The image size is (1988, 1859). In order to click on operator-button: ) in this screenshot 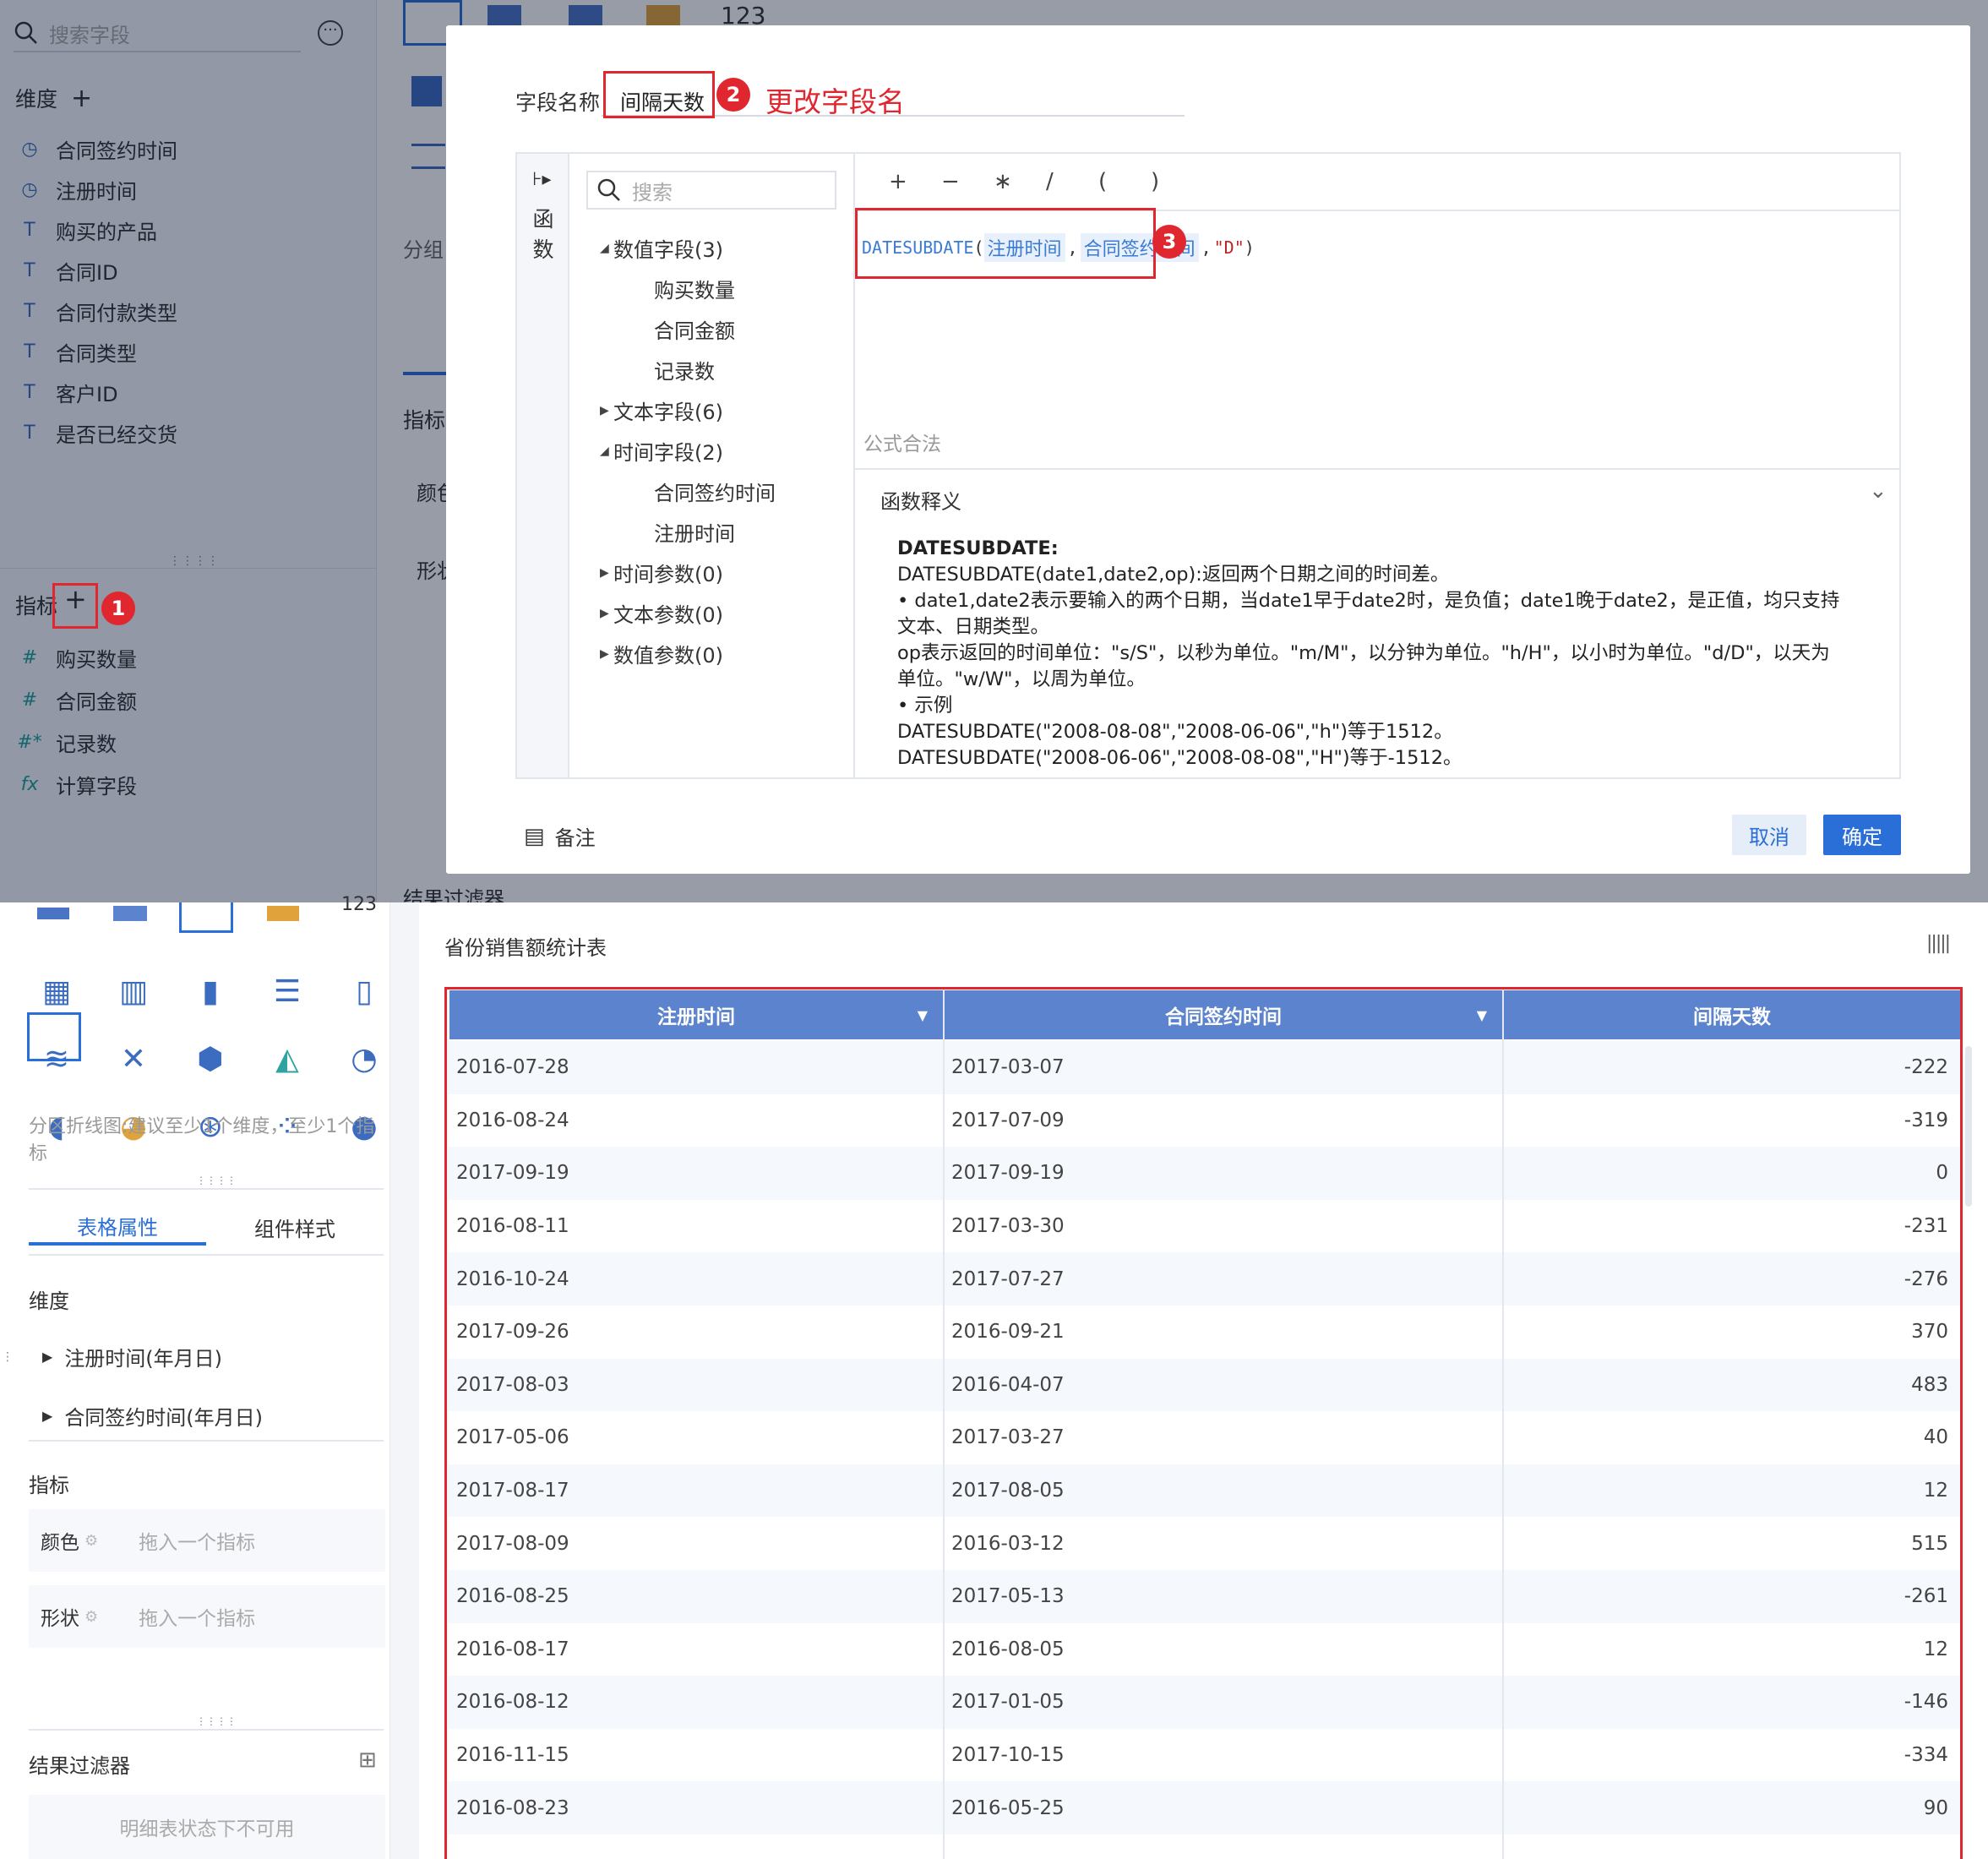, I will do `click(1177, 181)`.